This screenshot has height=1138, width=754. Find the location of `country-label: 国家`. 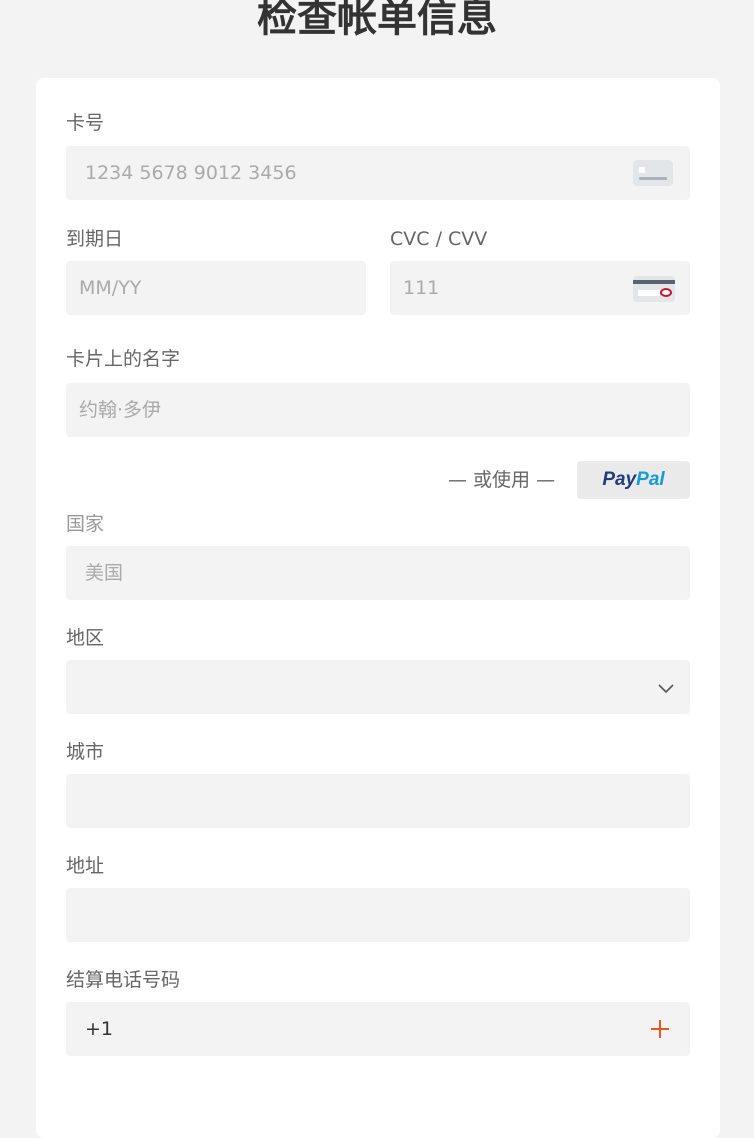

country-label: 国家 is located at coordinates (85, 524).